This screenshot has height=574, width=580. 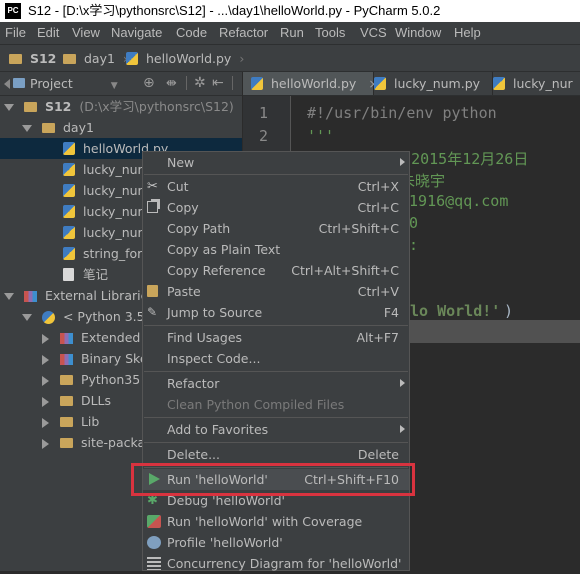 What do you see at coordinates (119, 106) in the screenshot?
I see `tree-item-s12: S12 (D:\x学习\pythonsrc\S12)` at bounding box center [119, 106].